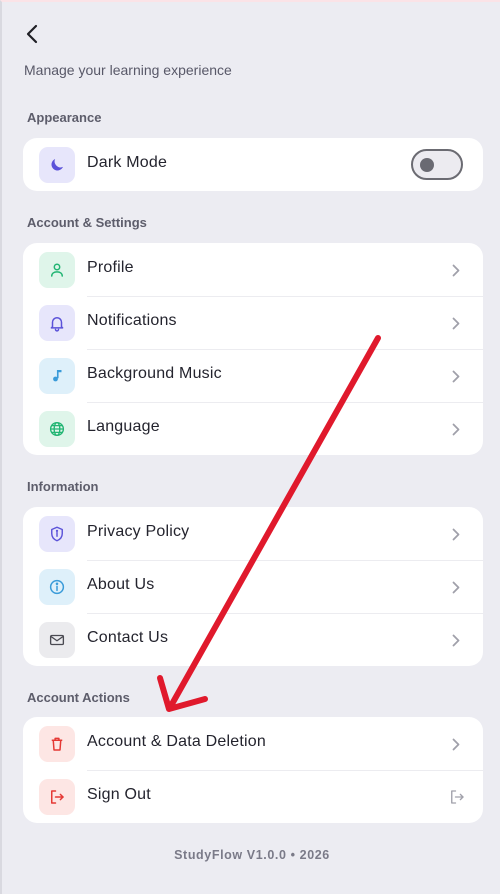 The width and height of the screenshot is (500, 894). I want to click on list-item-label: Background Music, so click(154, 373).